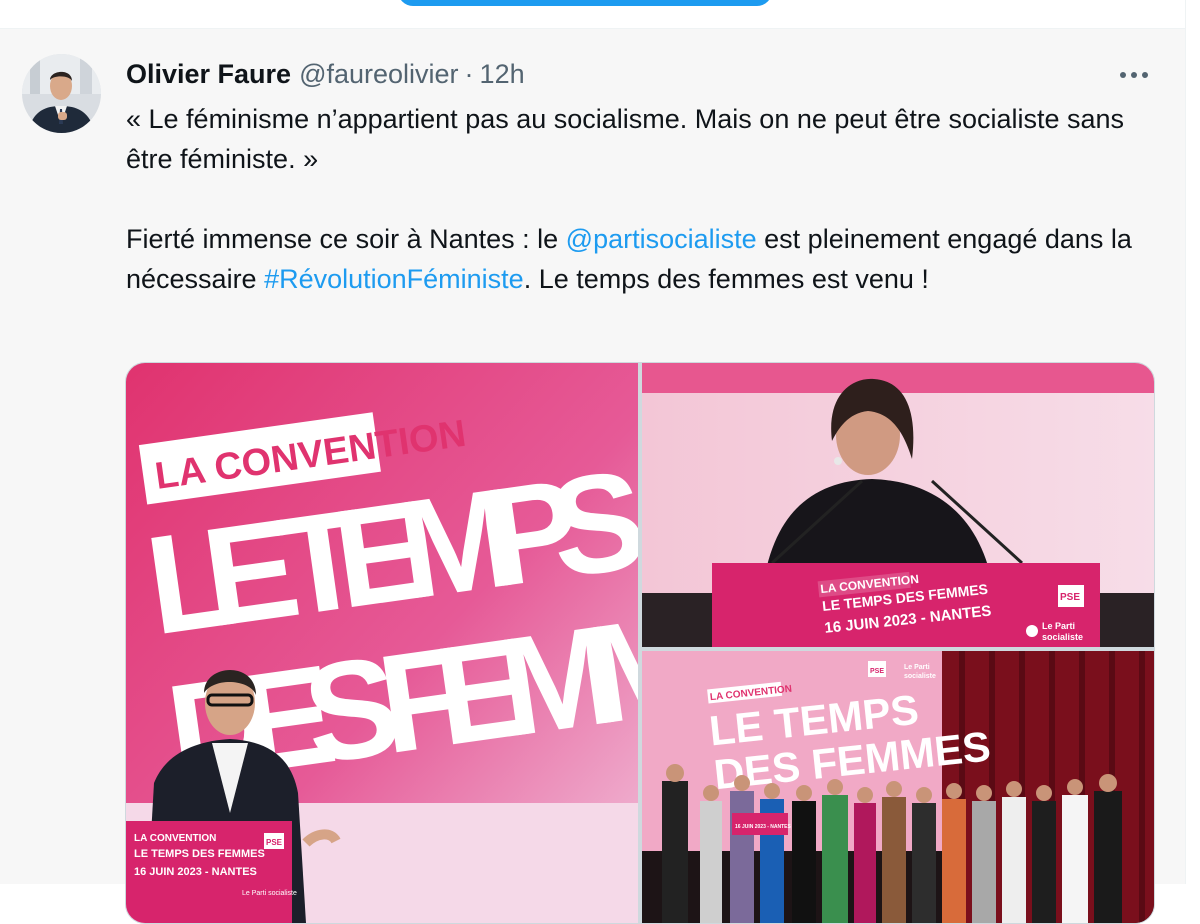 The image size is (1200, 924). Describe the element at coordinates (1058, 626) in the screenshot. I see `podium-logo: Le Parti` at that location.